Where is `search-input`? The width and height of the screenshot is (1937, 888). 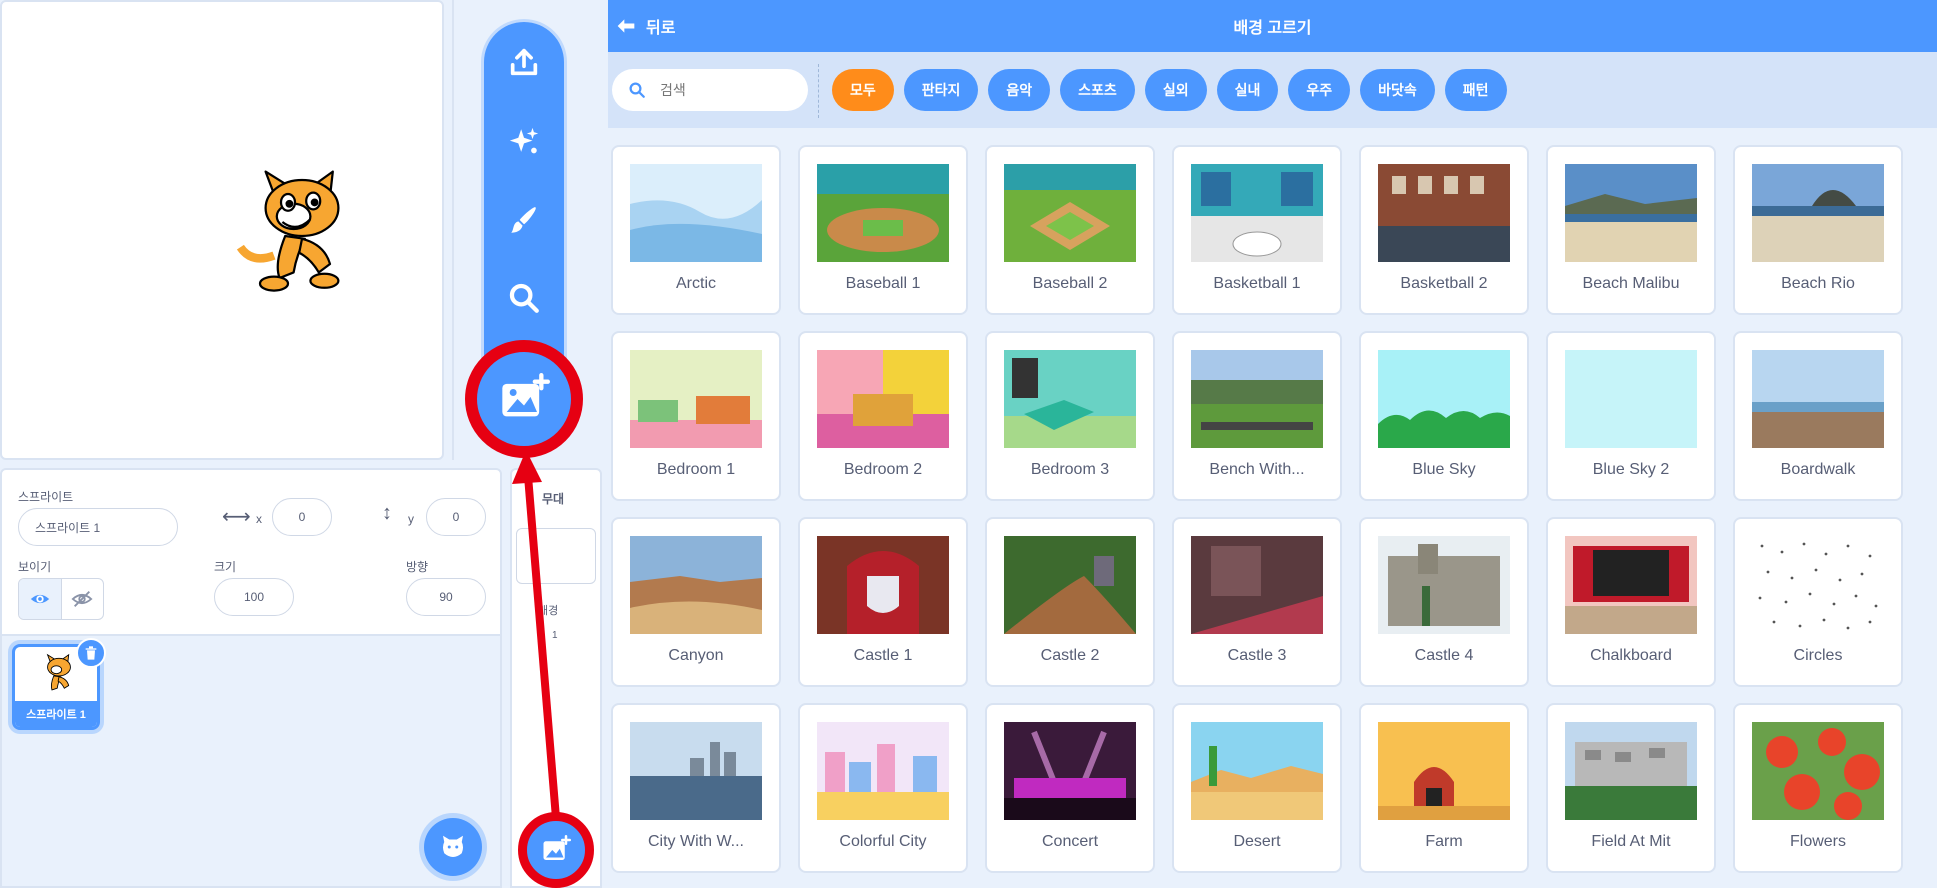
search-input is located at coordinates (720, 90).